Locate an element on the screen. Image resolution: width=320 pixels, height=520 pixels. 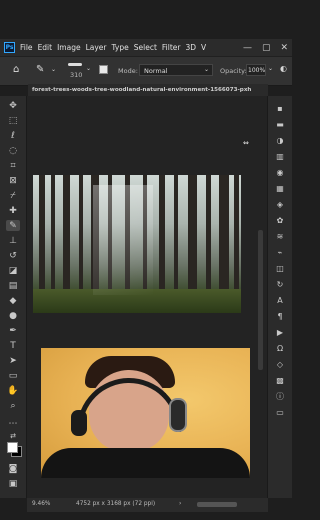
chevron-down-icon: ⌄ is located at coordinates (53, 69).